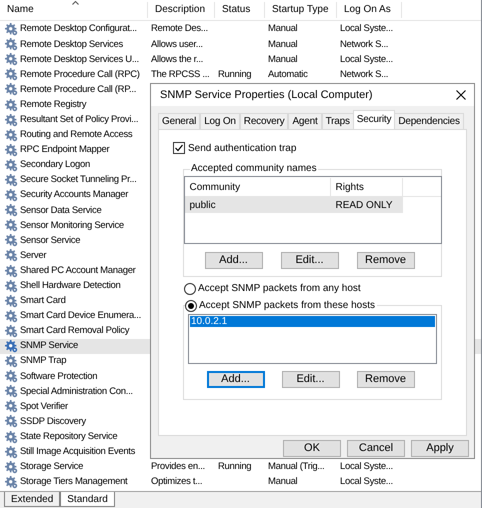  What do you see at coordinates (288, 75) in the screenshot?
I see `table-cell: Automatic` at bounding box center [288, 75].